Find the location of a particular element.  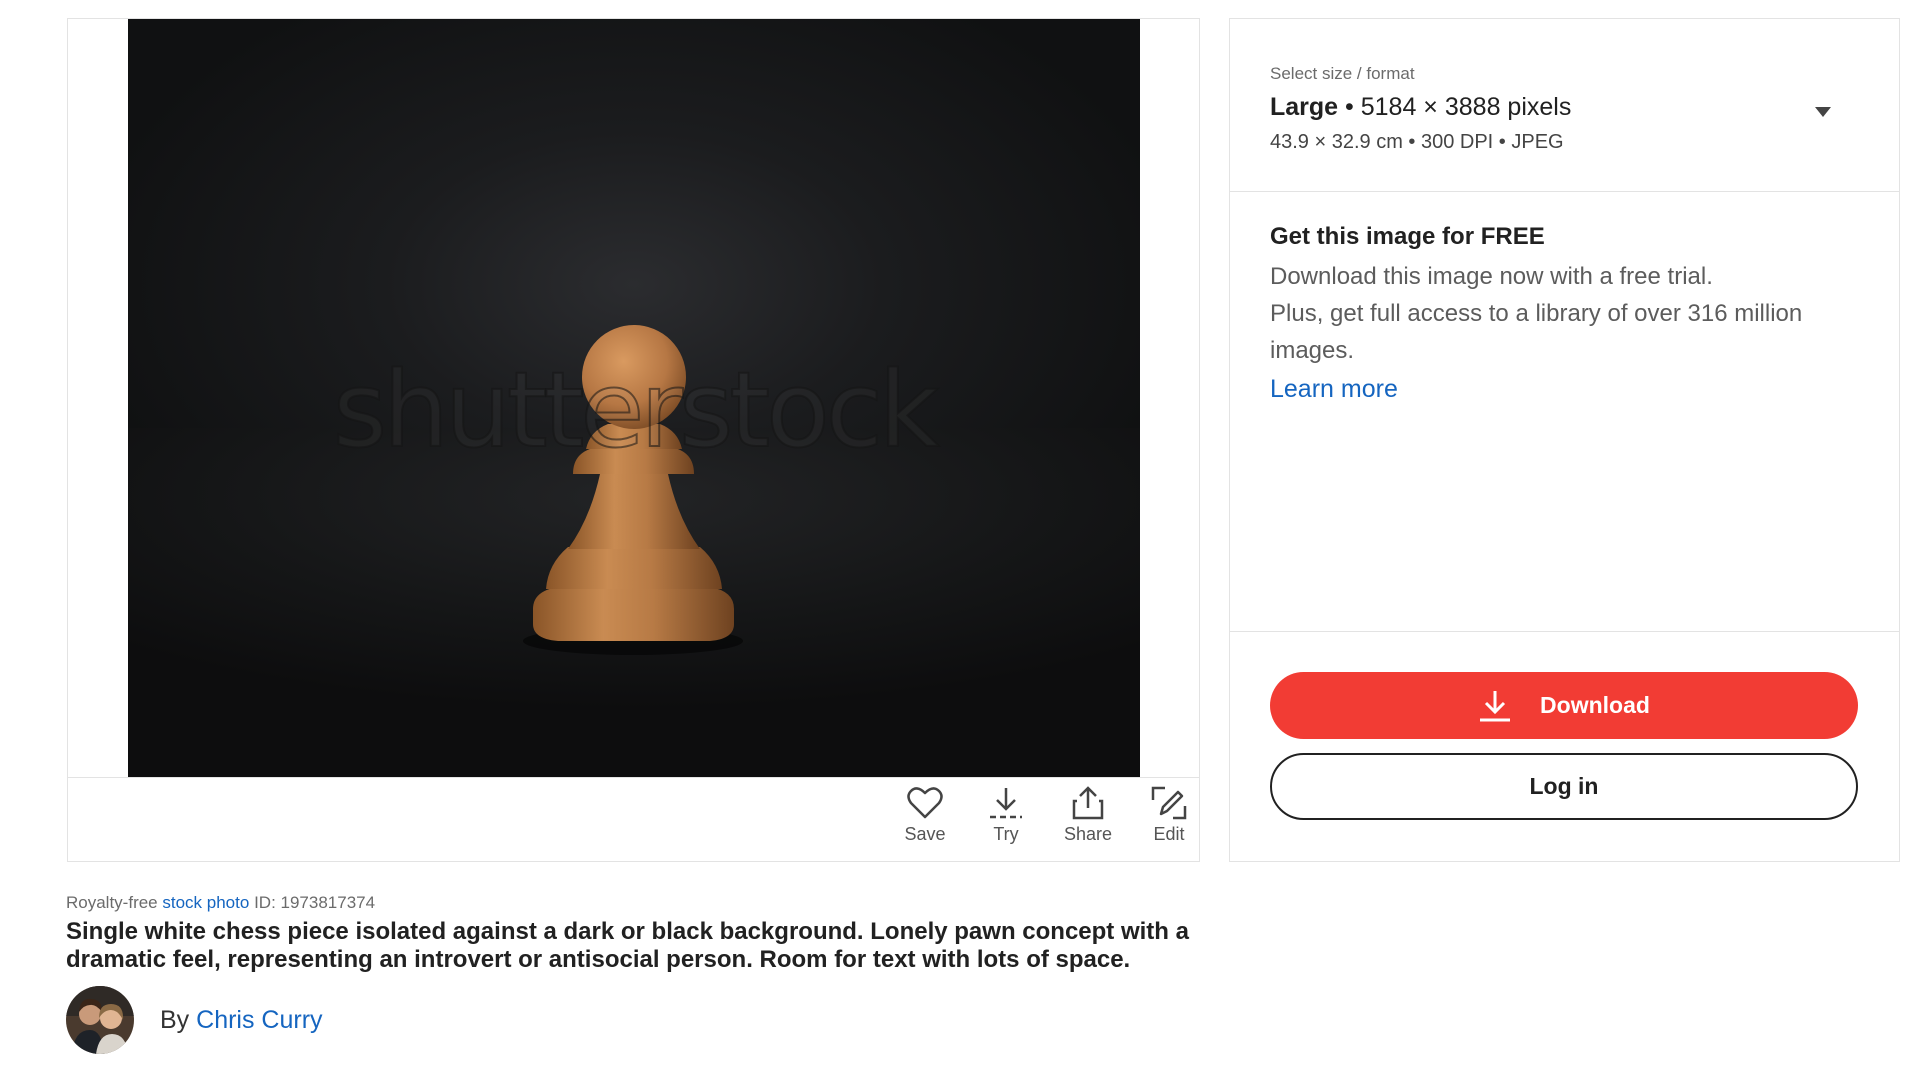

download-button: Download is located at coordinates (1564, 705).